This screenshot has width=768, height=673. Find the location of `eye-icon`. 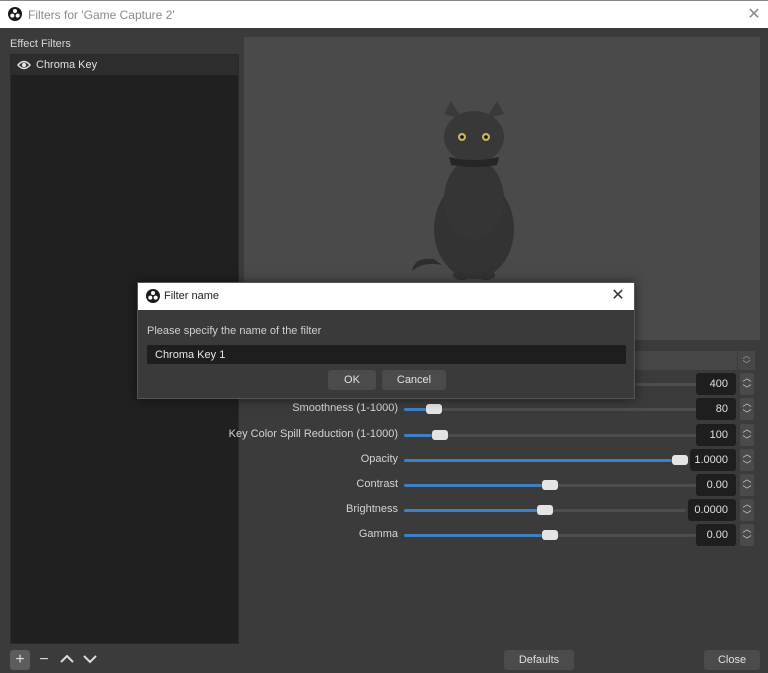

eye-icon is located at coordinates (24, 65).